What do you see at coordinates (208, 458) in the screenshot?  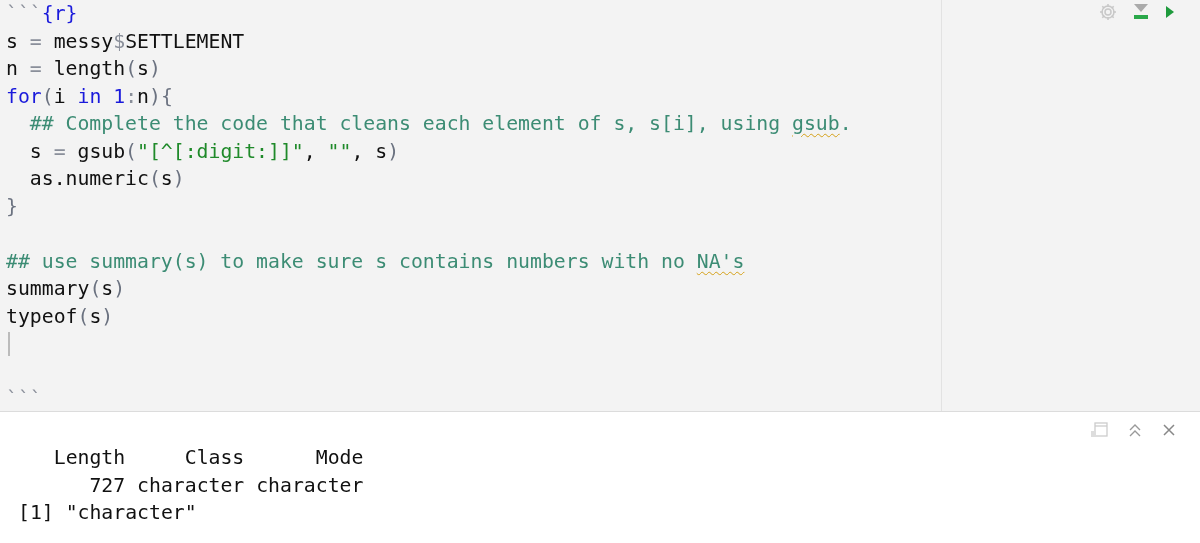 I see `output-line: Length Class Mode` at bounding box center [208, 458].